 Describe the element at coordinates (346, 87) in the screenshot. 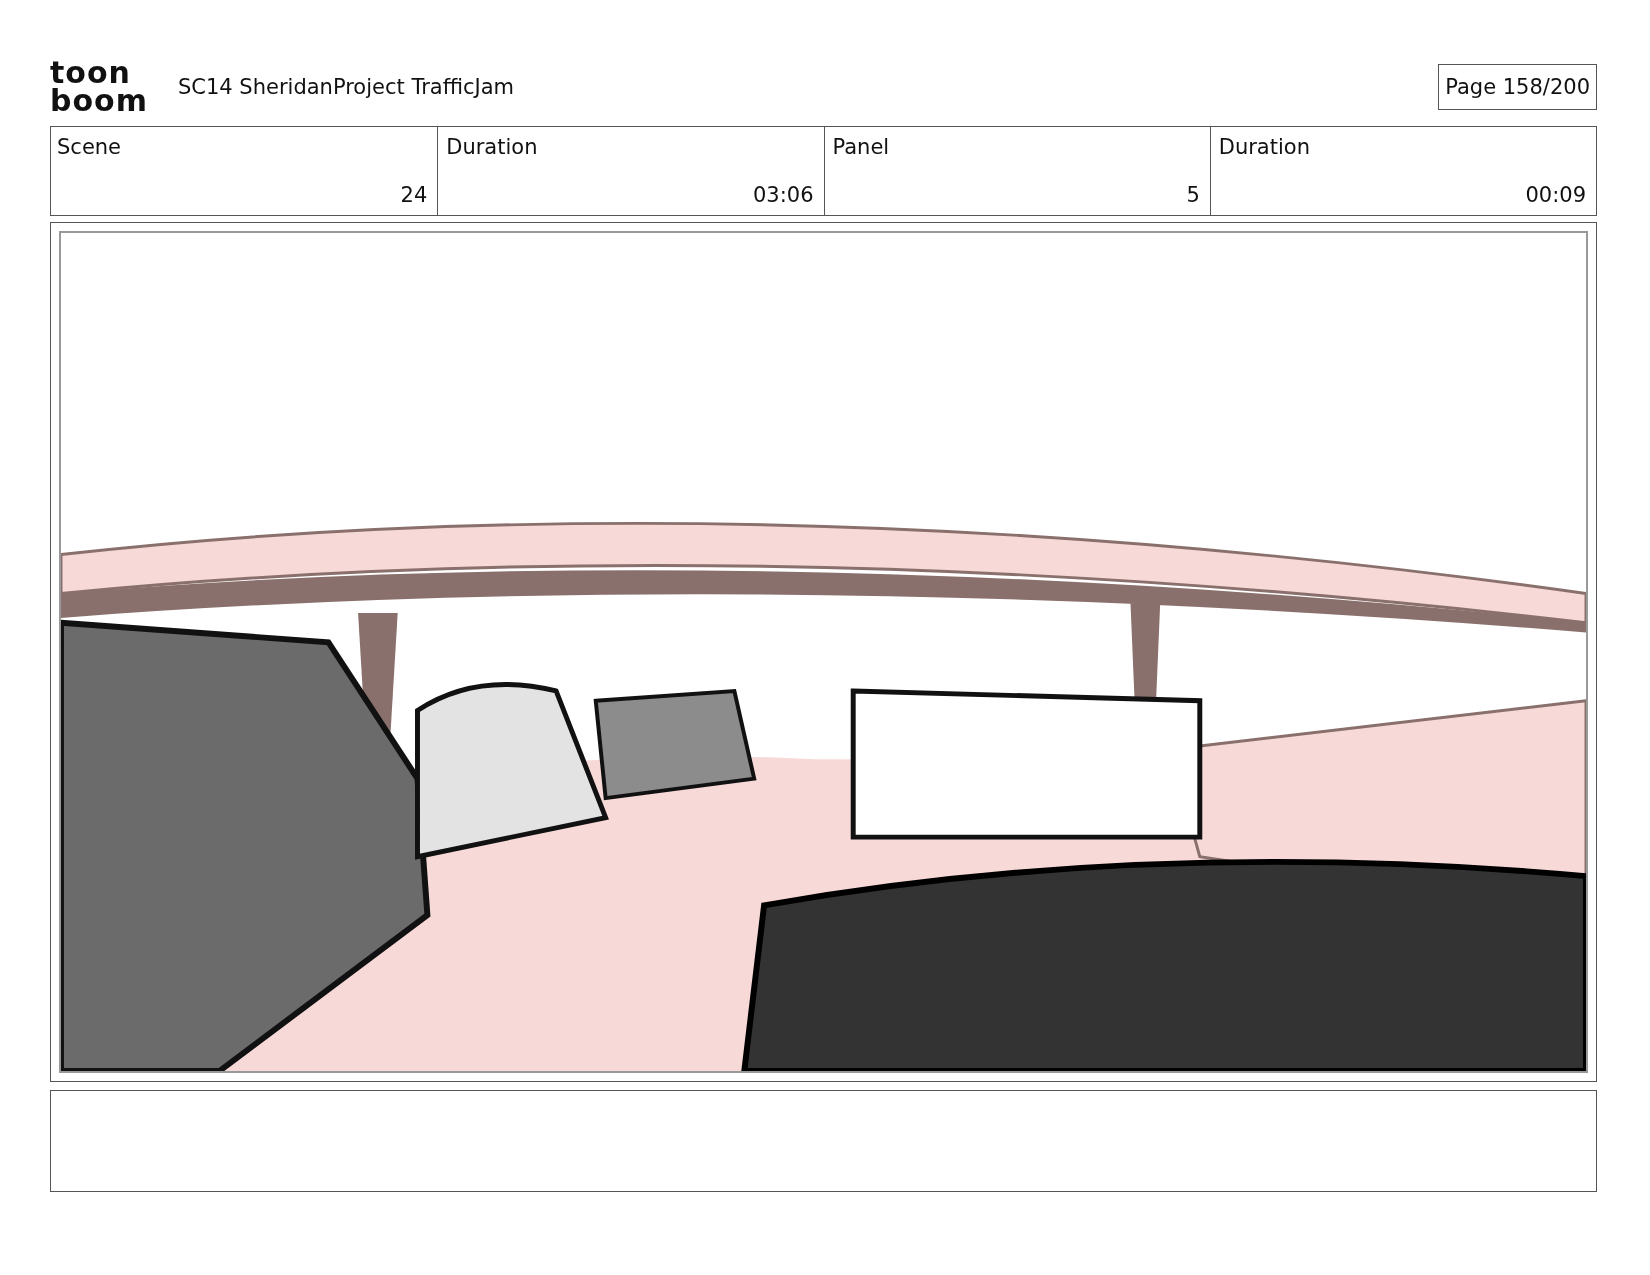

I see `storyboard-title: SC14 SheridanProject TrafficJam` at that location.